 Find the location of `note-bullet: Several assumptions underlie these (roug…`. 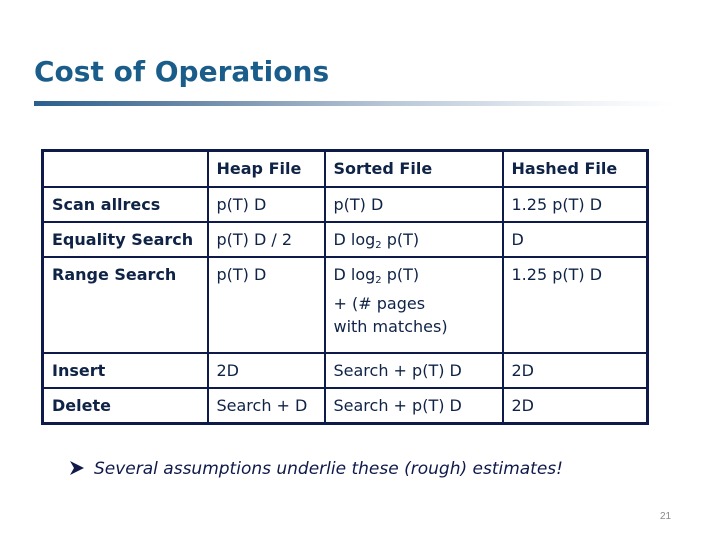

note-bullet: Several assumptions underlie these (roug… is located at coordinates (316, 469).